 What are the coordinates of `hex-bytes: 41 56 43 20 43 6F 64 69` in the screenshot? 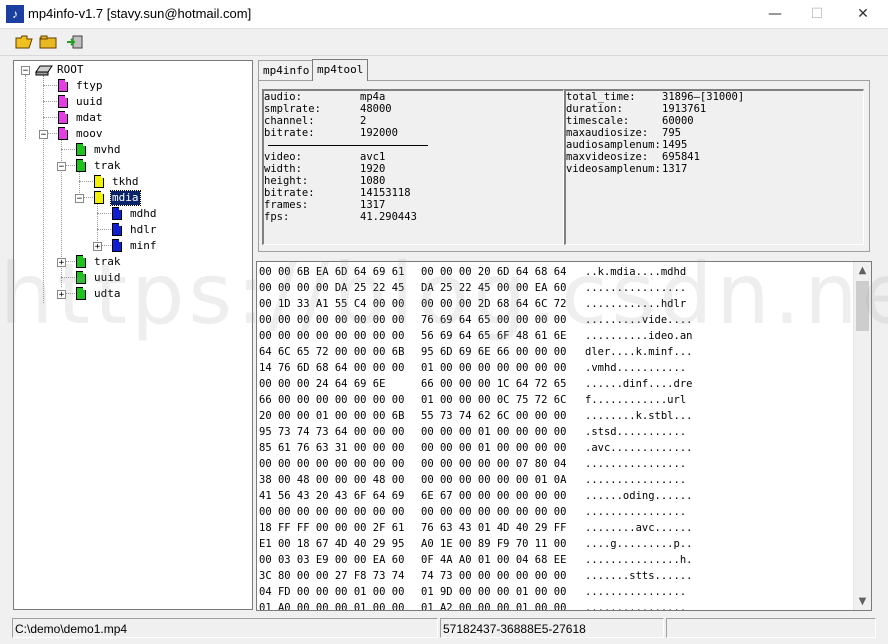 It's located at (332, 496).